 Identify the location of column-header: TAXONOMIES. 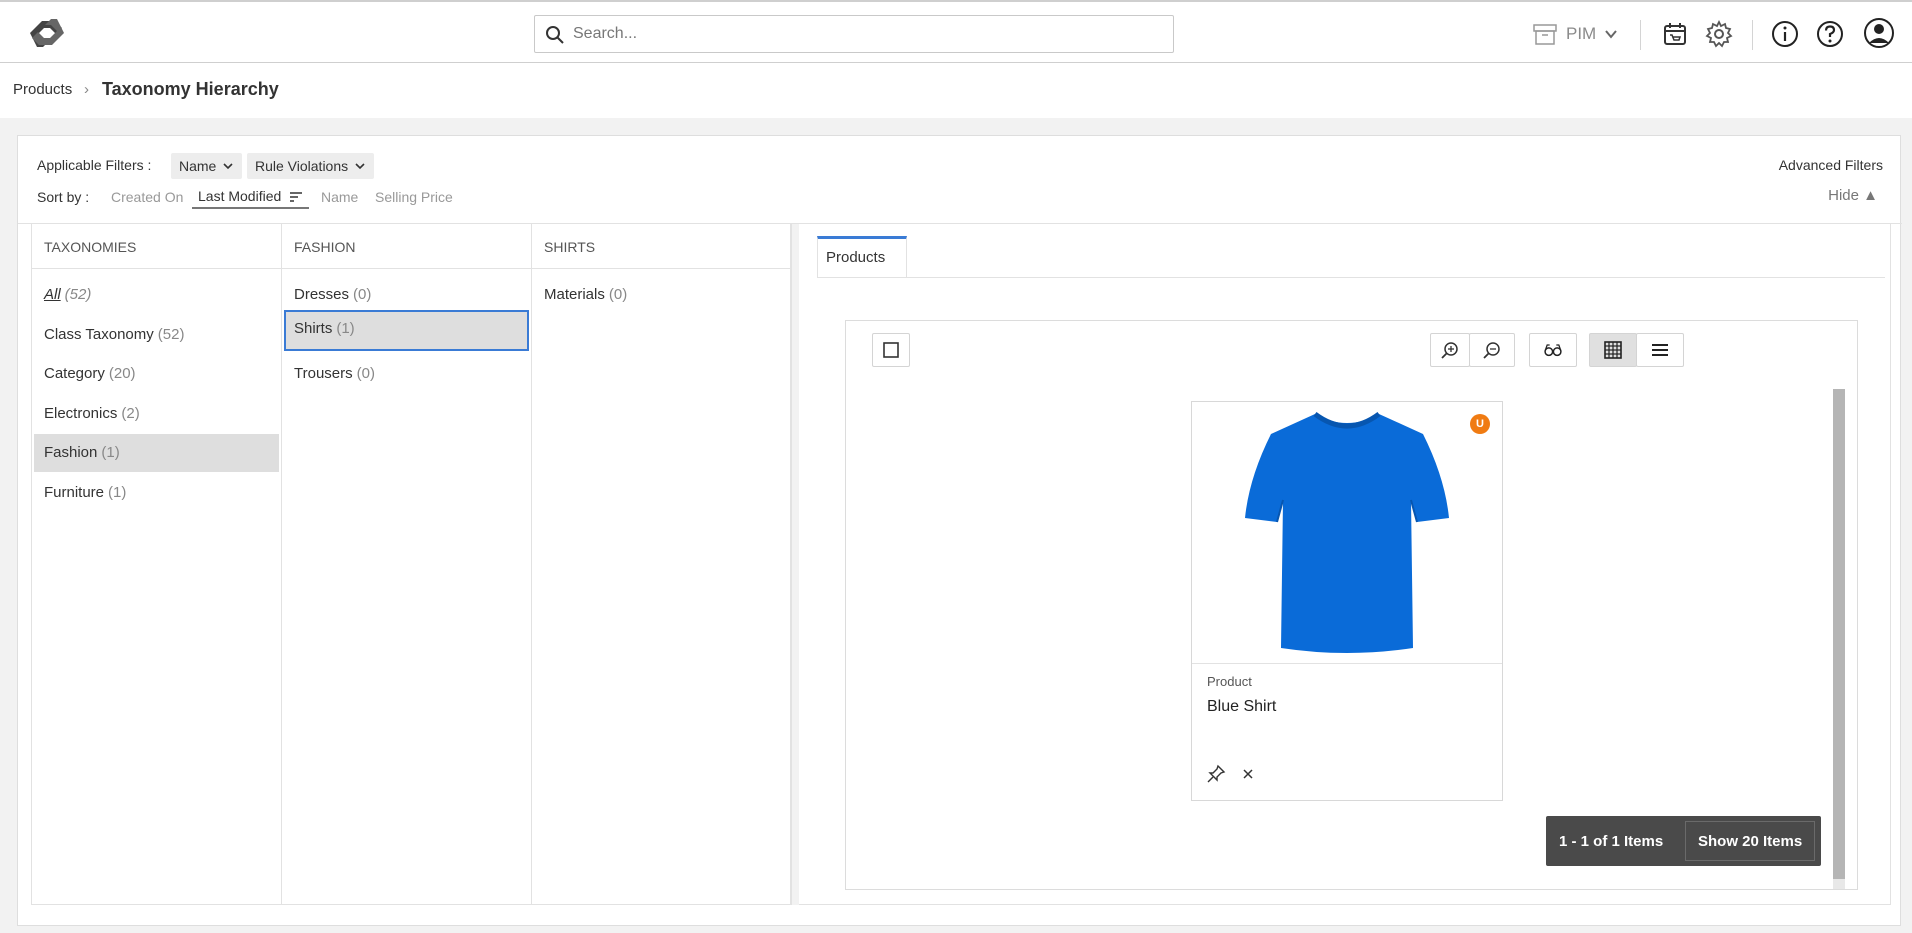
(156, 246).